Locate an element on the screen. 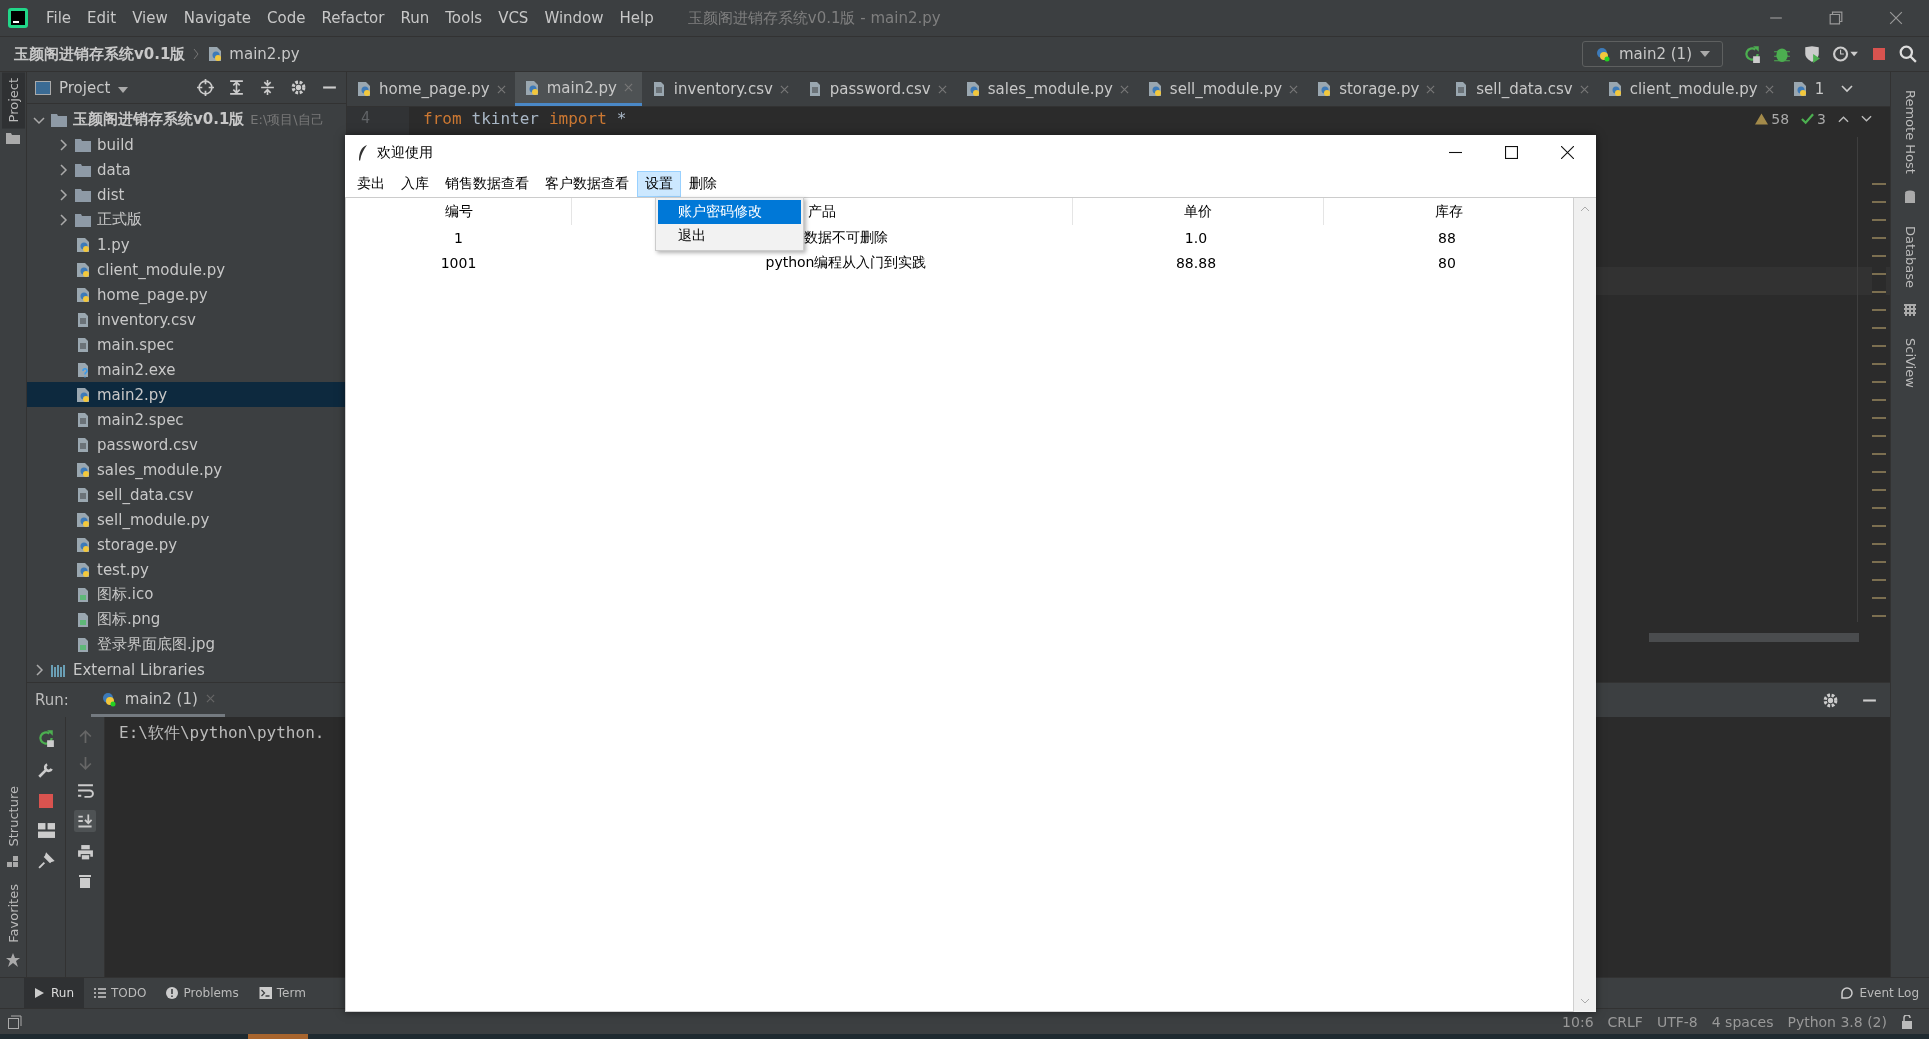 The width and height of the screenshot is (1929, 1039). tool-window-tab: SciView is located at coordinates (1910, 362).